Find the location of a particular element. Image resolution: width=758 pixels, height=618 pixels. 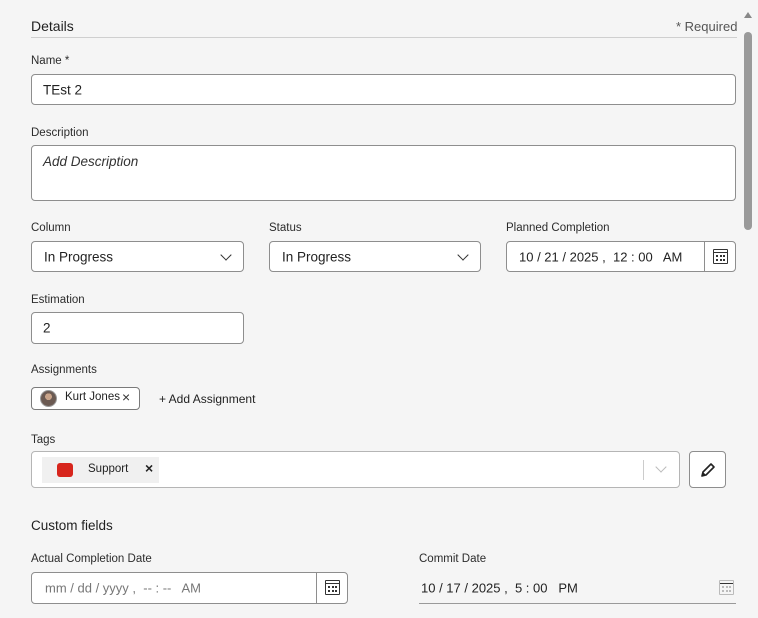

description-textarea: Add Description is located at coordinates (383, 173).